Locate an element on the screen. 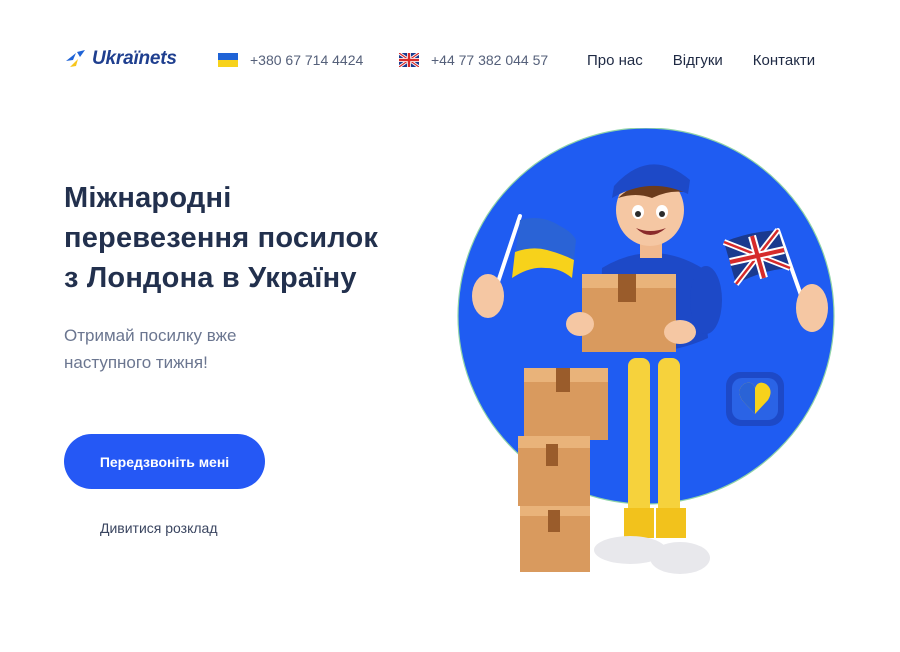 The width and height of the screenshot is (900, 652). brand-name: Ukraïnets is located at coordinates (134, 58).